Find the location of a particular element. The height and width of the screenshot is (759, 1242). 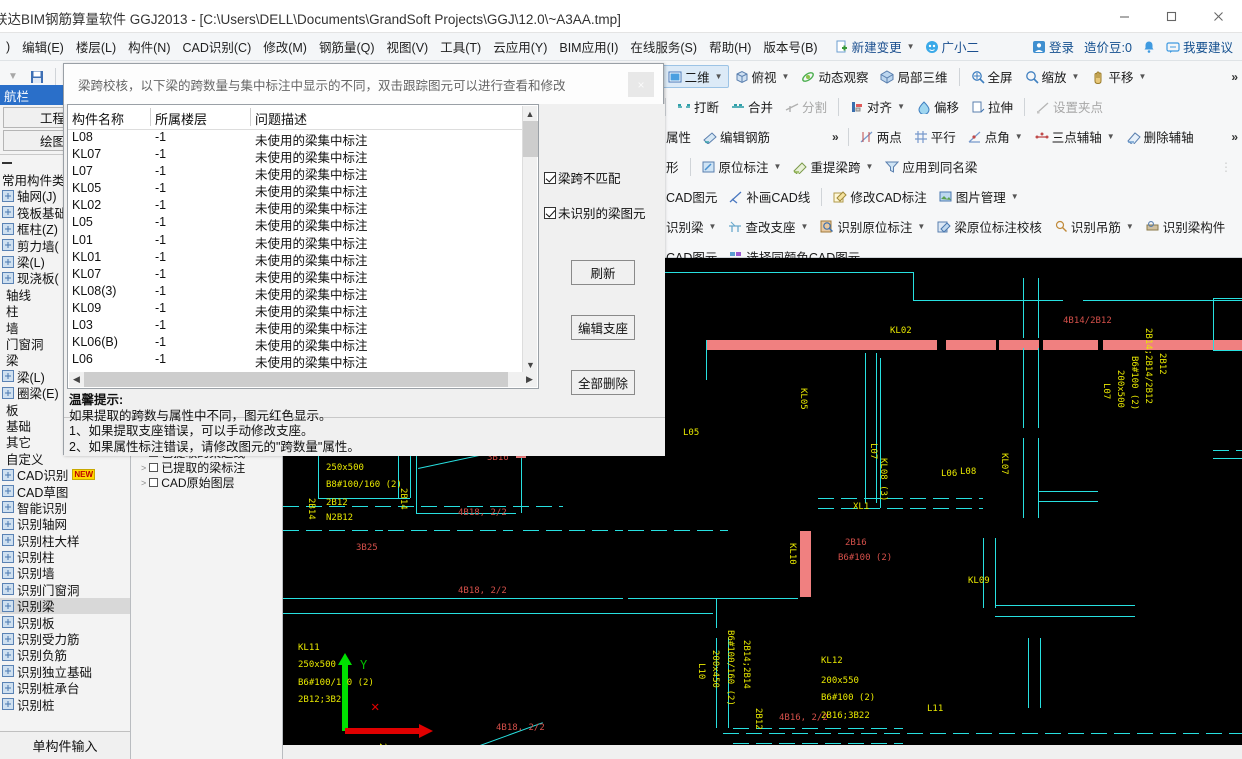

image-manager-button: 图片管理 ▼ is located at coordinates (979, 196).